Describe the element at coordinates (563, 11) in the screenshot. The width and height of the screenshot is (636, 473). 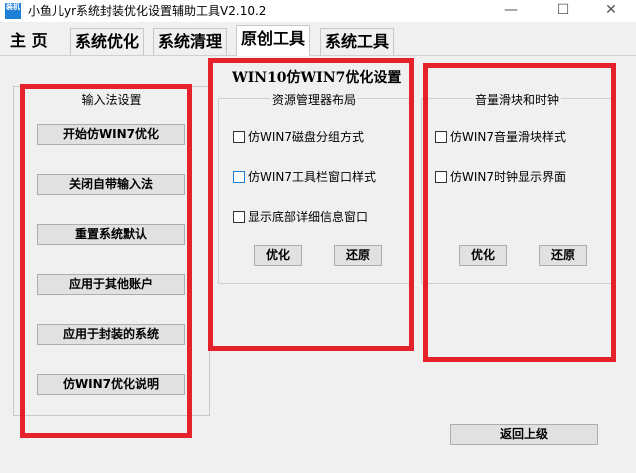
I see `maximize-button: ☐` at that location.